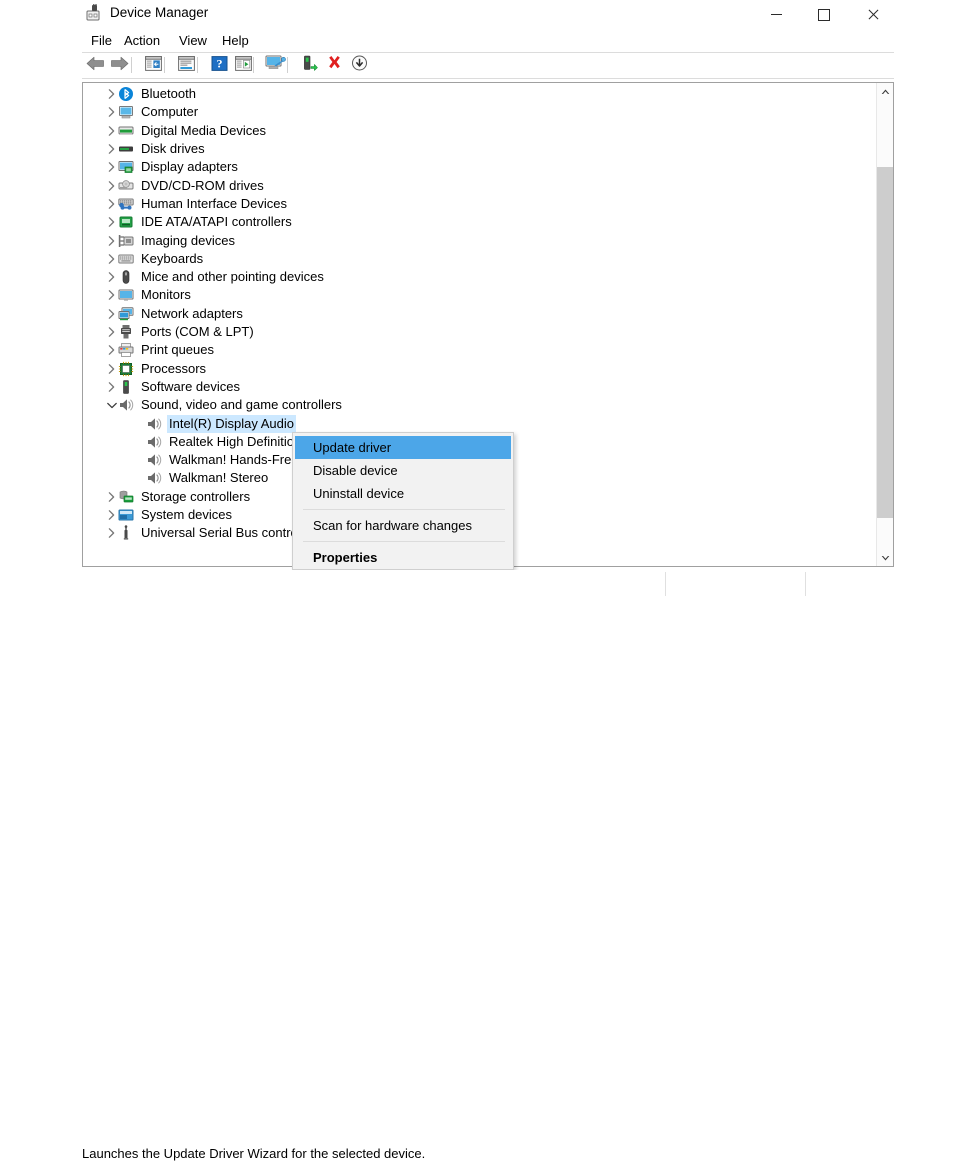 This screenshot has height=1161, width=969. What do you see at coordinates (101, 40) in the screenshot?
I see `menu-file: File` at bounding box center [101, 40].